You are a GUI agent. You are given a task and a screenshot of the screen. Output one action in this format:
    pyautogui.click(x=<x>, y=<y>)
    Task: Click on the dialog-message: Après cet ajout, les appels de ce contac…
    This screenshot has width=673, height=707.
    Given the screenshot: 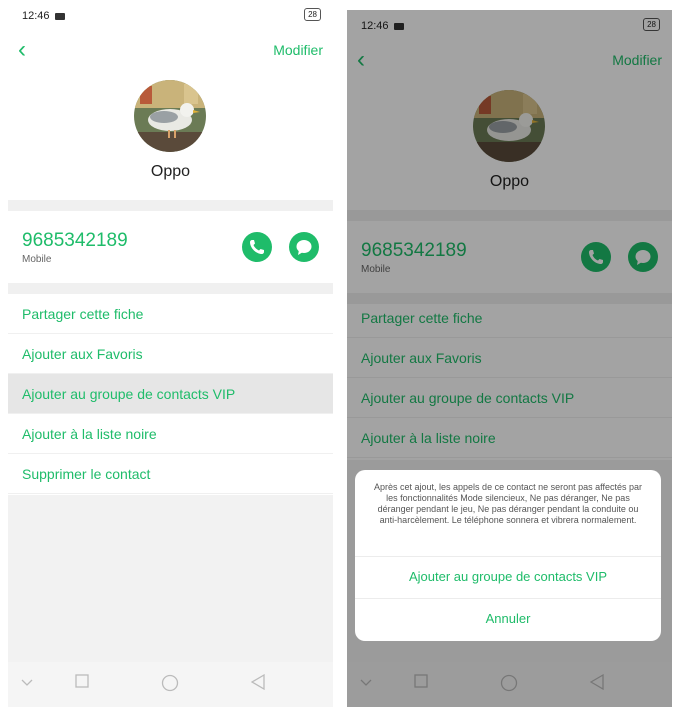 What is the action you would take?
    pyautogui.click(x=508, y=503)
    